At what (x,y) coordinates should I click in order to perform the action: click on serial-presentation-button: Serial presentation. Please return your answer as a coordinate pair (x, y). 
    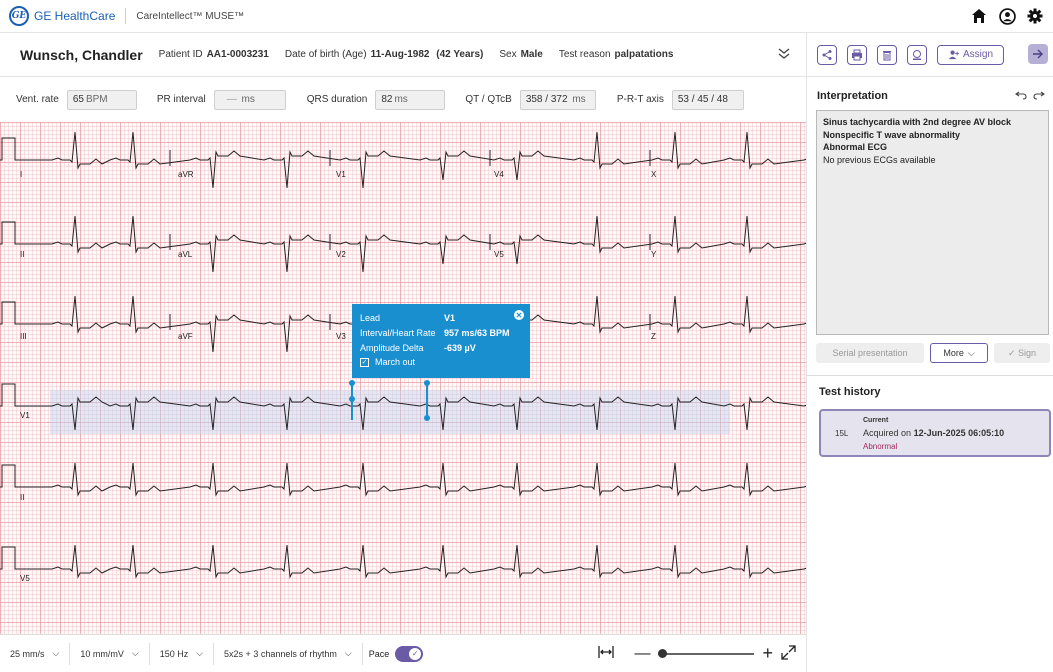
    Looking at the image, I should click on (870, 353).